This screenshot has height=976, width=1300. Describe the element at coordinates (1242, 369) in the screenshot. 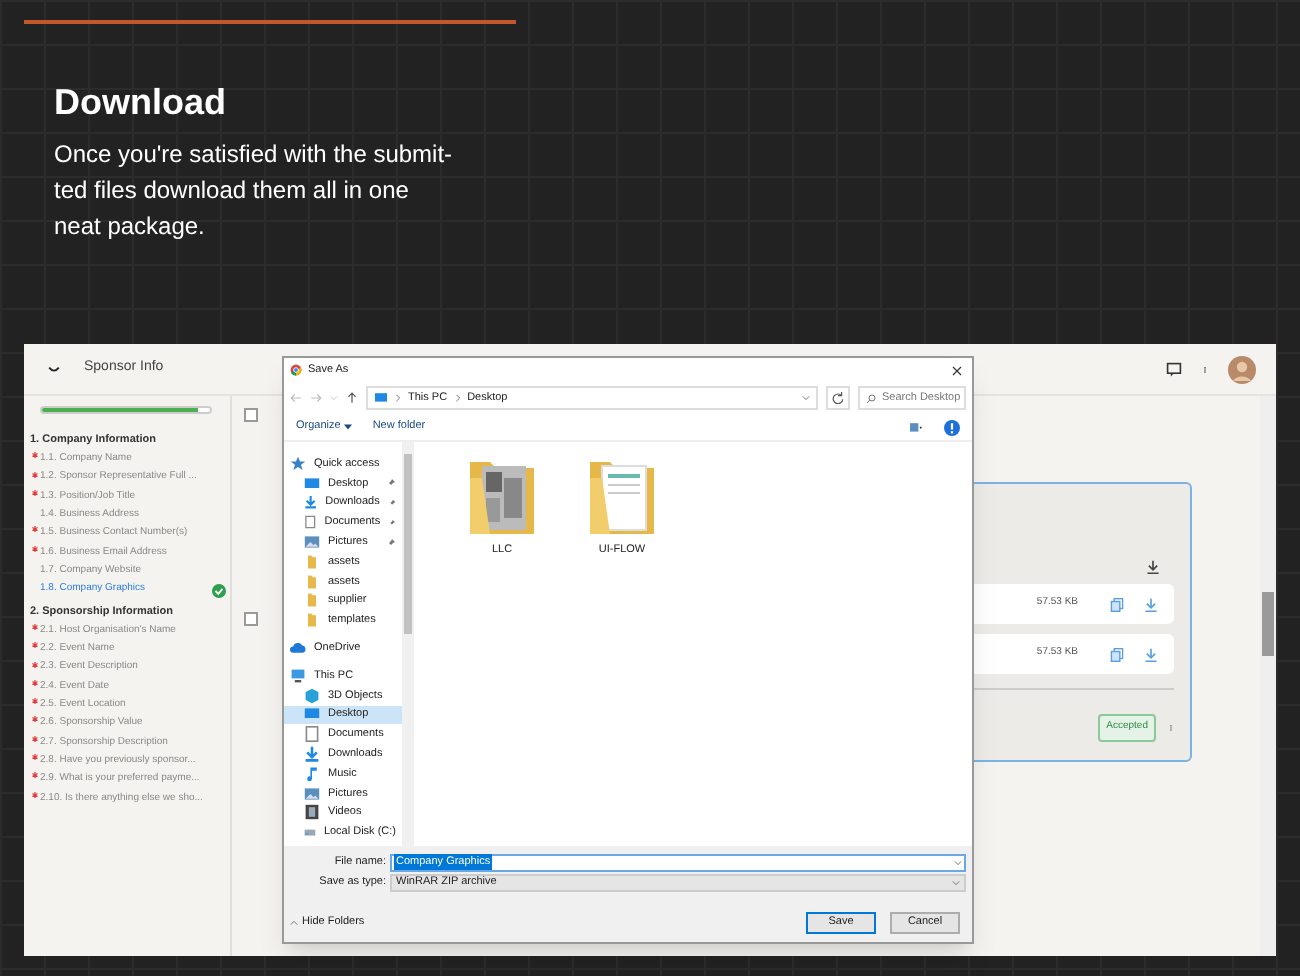

I see `avatar` at that location.